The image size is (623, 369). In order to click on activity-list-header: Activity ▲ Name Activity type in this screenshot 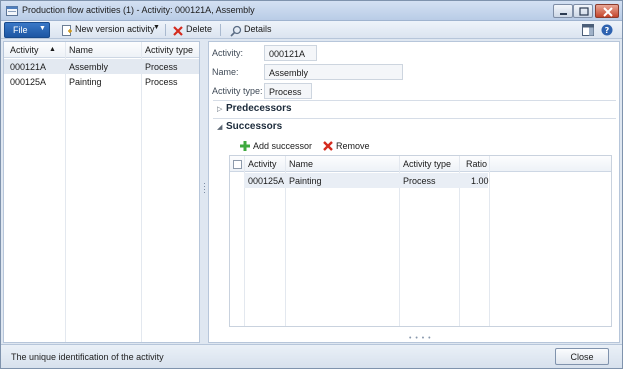, I will do `click(101, 50)`.